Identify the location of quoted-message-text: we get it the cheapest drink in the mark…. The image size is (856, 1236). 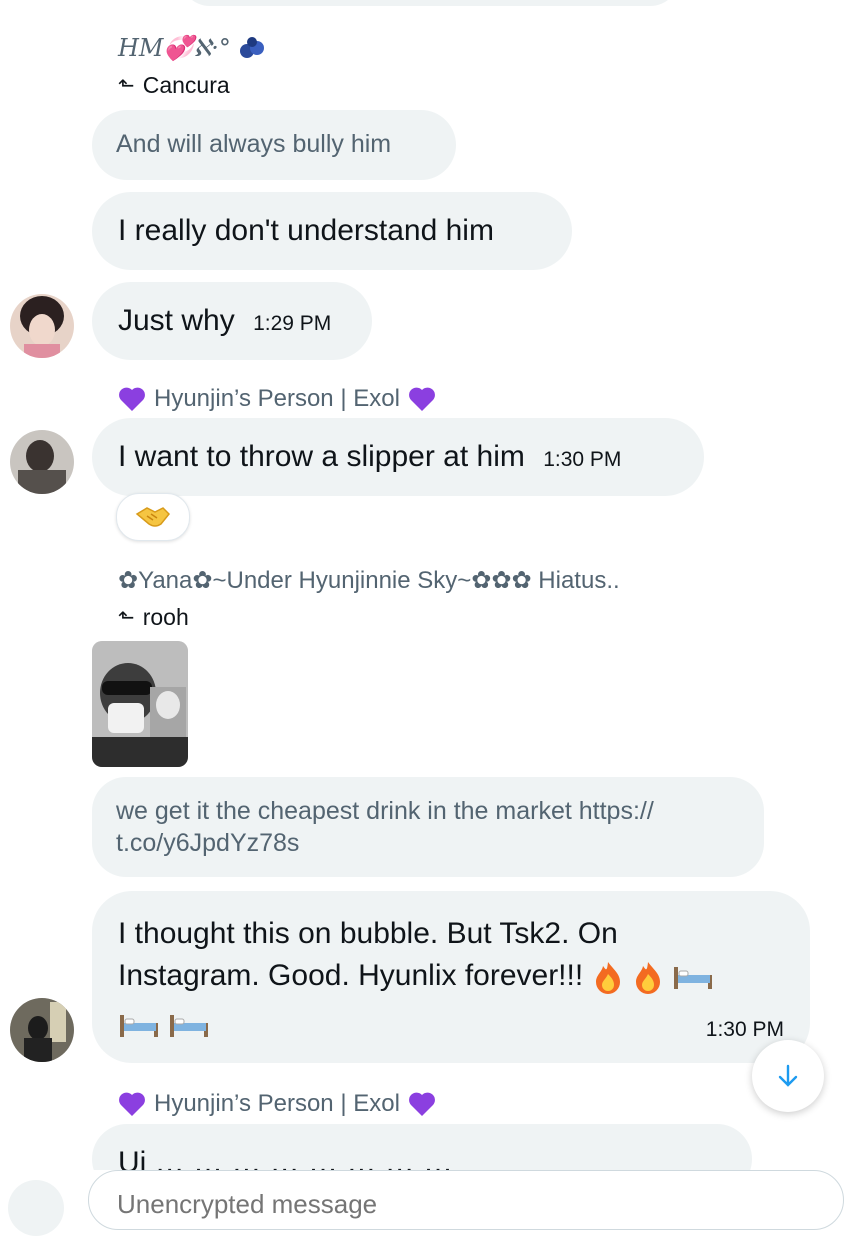
(385, 827).